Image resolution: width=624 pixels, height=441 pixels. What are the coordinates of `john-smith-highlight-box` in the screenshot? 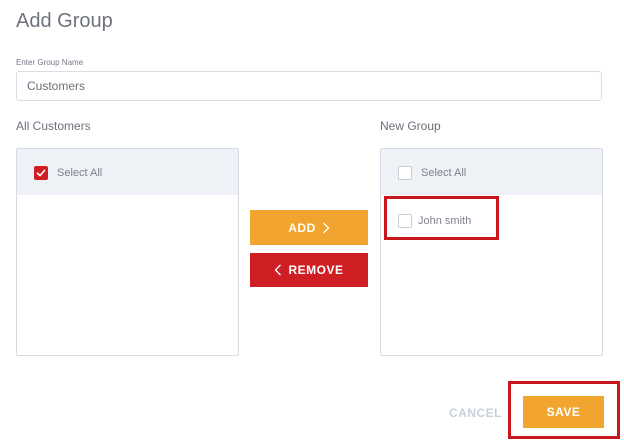 It's located at (441, 218).